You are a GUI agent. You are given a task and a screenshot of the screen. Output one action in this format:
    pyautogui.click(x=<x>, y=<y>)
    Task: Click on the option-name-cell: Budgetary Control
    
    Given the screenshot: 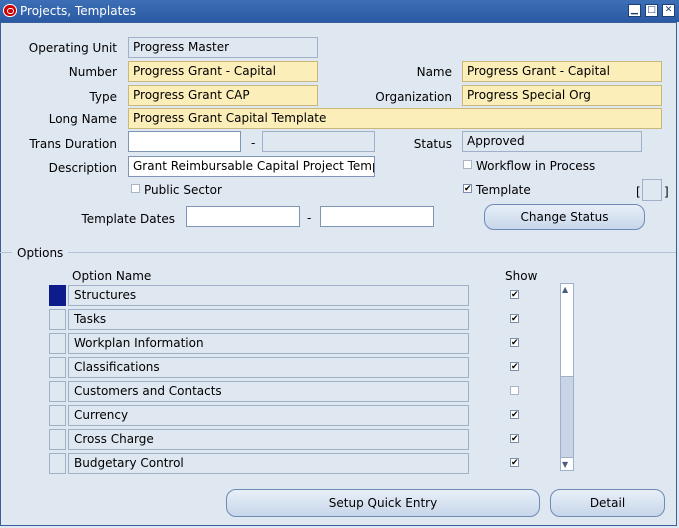 What is the action you would take?
    pyautogui.click(x=268, y=463)
    